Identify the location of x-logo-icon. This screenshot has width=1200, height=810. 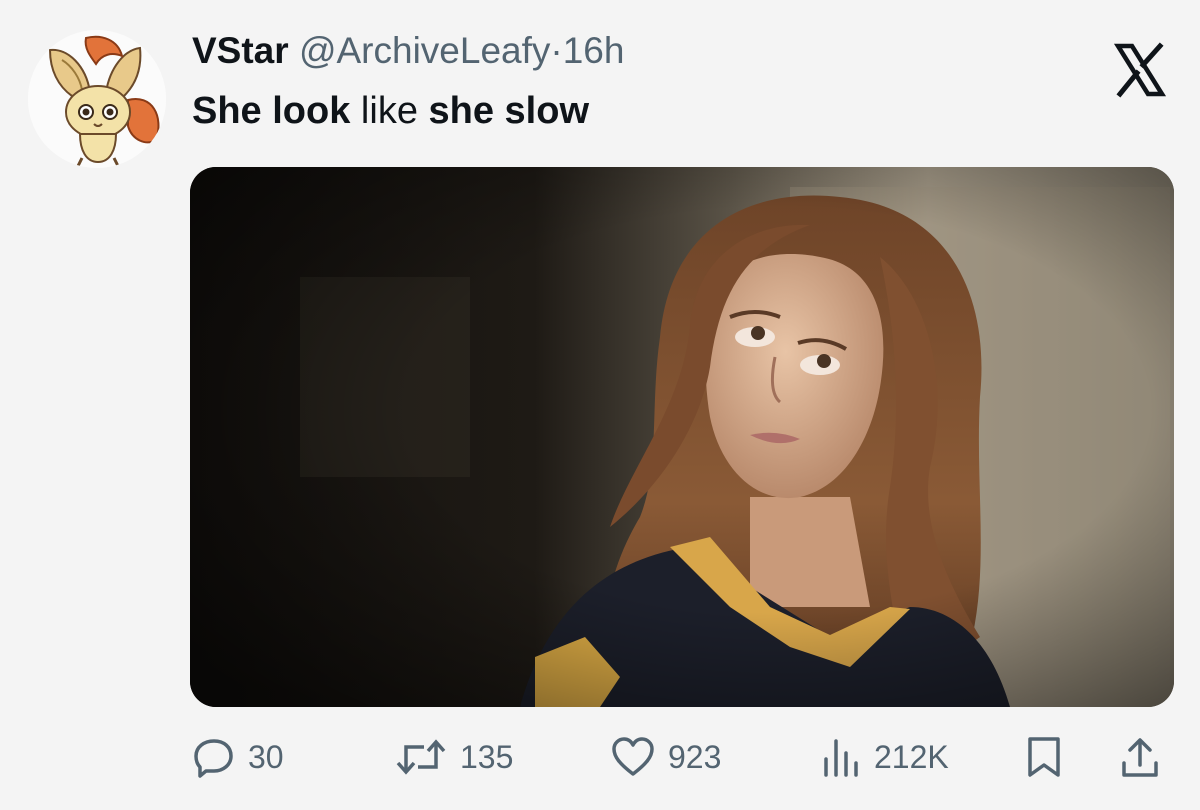
(1140, 70).